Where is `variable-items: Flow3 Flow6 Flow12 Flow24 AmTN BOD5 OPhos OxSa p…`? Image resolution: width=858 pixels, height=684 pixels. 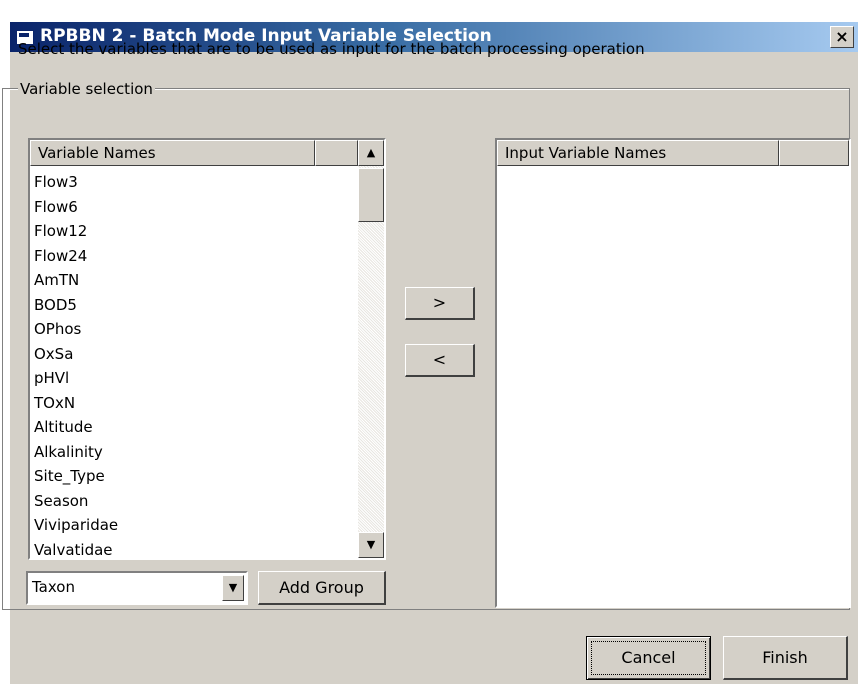 variable-items: Flow3 Flow6 Flow12 Flow24 AmTN BOD5 OPhos OxSa p… is located at coordinates (76, 364).